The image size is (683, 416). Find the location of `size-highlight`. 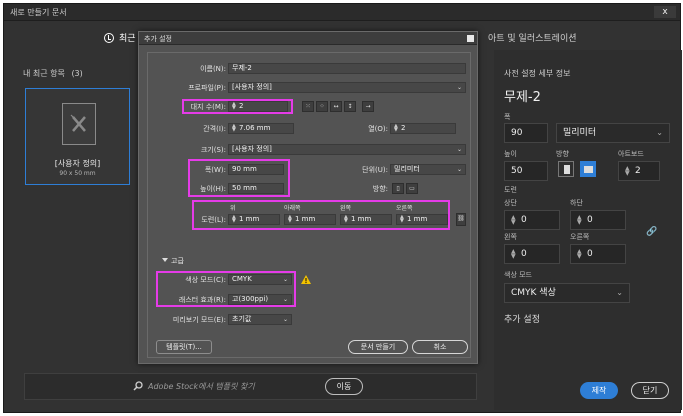

size-highlight is located at coordinates (239, 178).